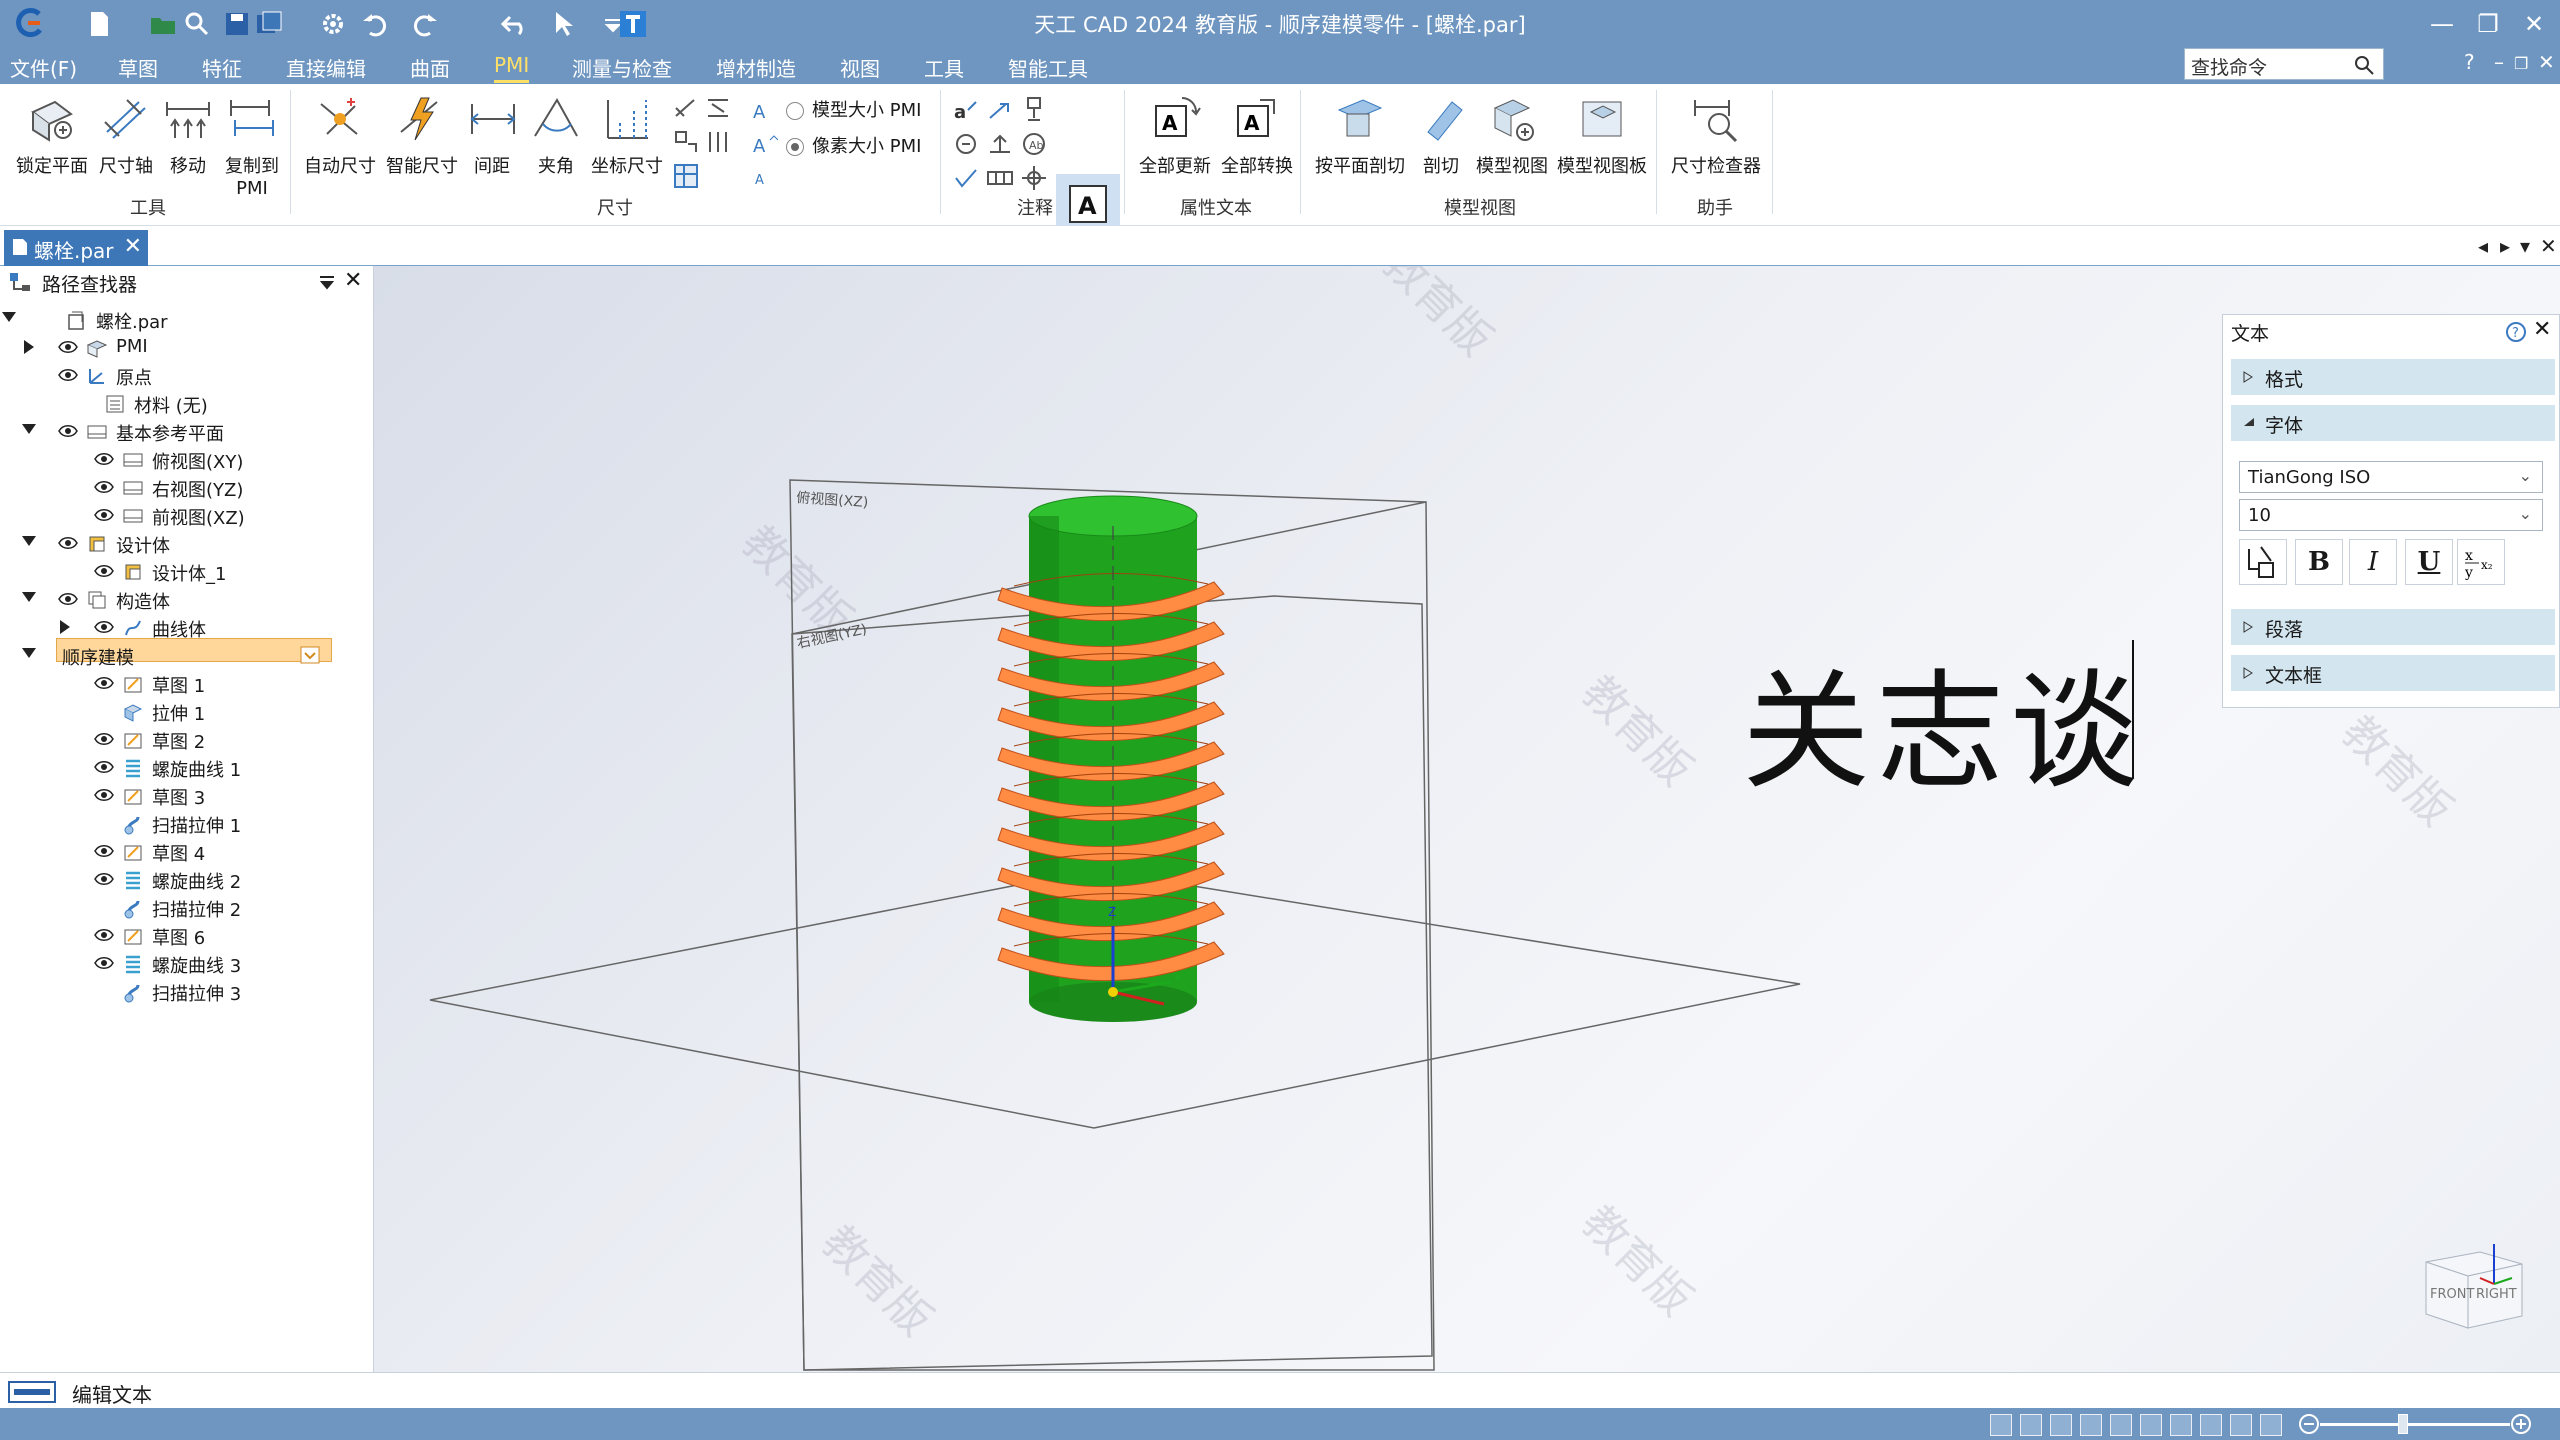  I want to click on underline-button: U, so click(2429, 562).